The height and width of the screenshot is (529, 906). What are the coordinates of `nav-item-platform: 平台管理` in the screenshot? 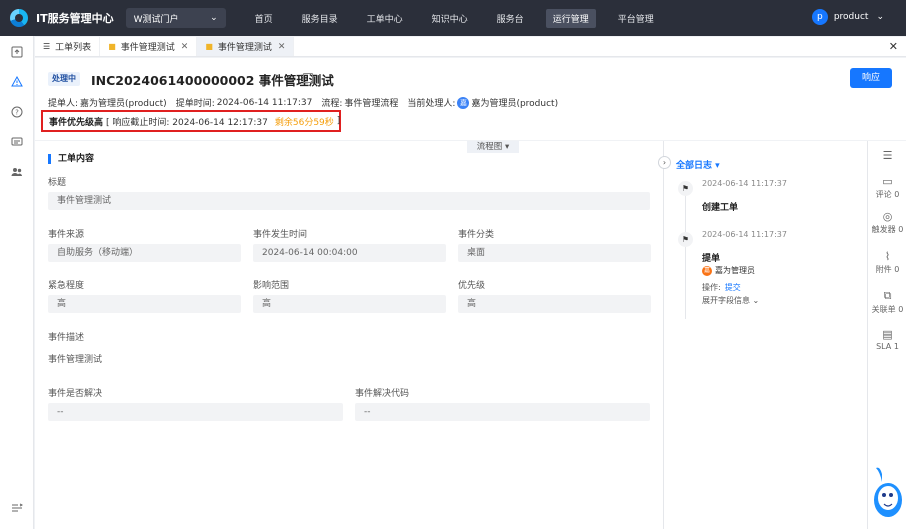 It's located at (636, 18).